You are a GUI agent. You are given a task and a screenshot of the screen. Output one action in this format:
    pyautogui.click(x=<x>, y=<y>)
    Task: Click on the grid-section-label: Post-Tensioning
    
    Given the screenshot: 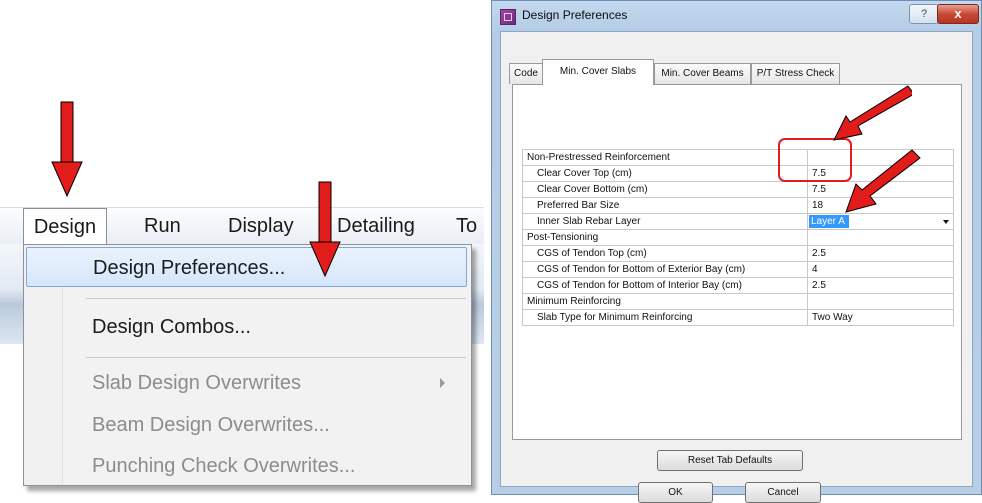 What is the action you would take?
    pyautogui.click(x=665, y=237)
    